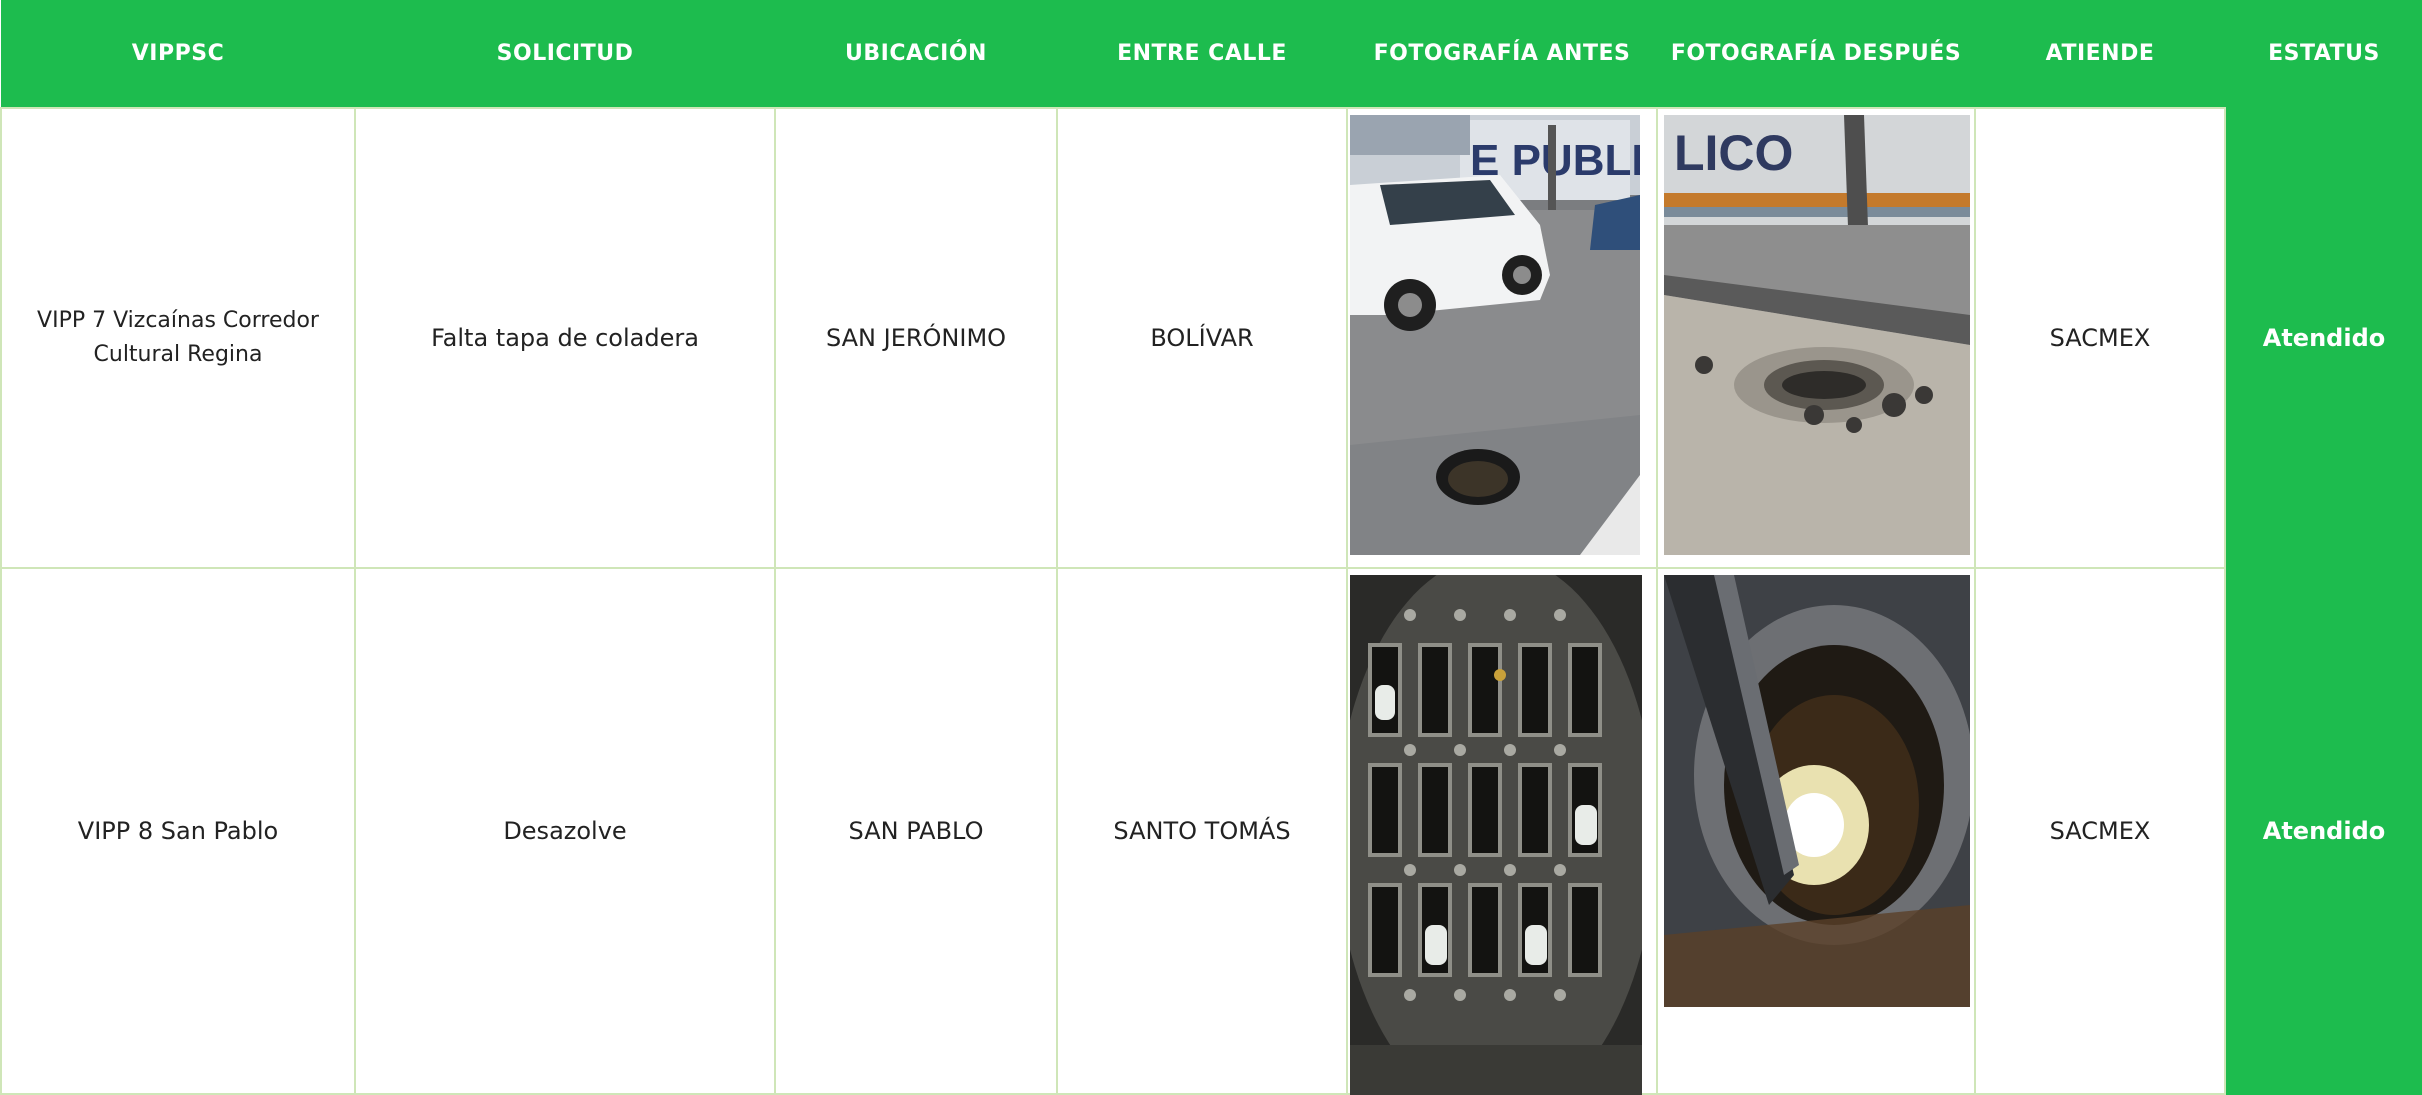 The width and height of the screenshot is (2422, 1095). I want to click on photo-after-repaired-manhole: LICO, so click(1817, 335).